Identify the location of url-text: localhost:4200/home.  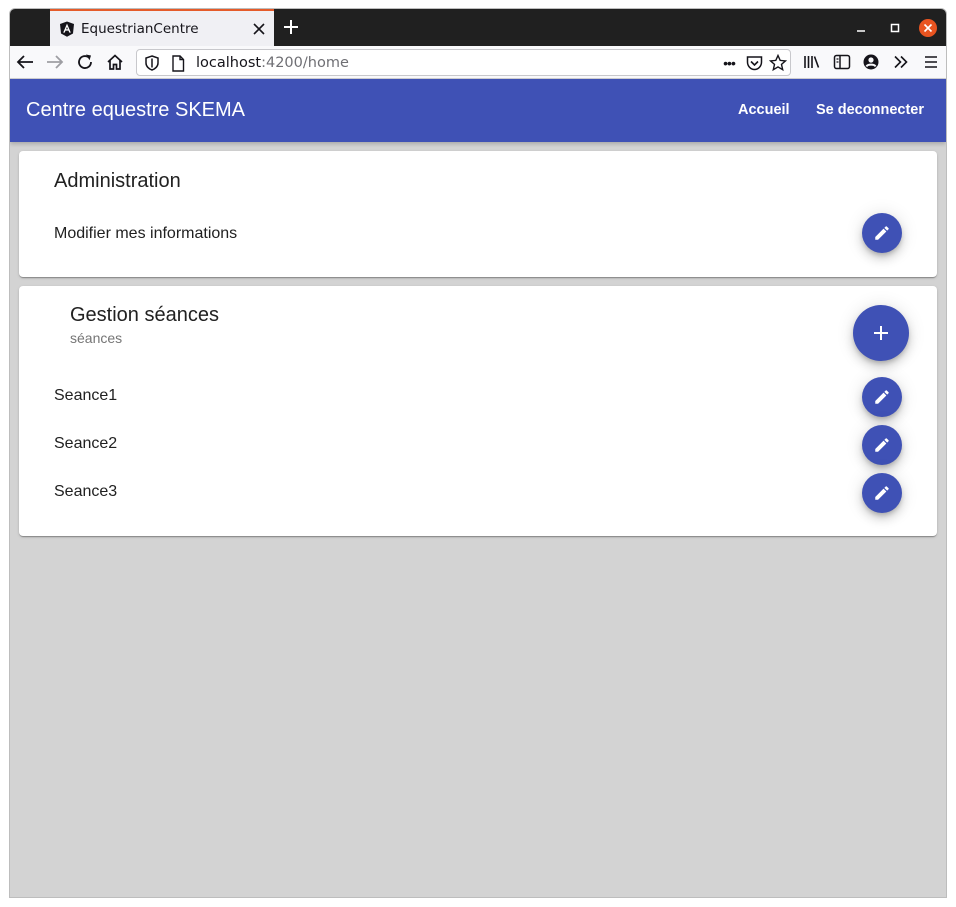
(272, 63).